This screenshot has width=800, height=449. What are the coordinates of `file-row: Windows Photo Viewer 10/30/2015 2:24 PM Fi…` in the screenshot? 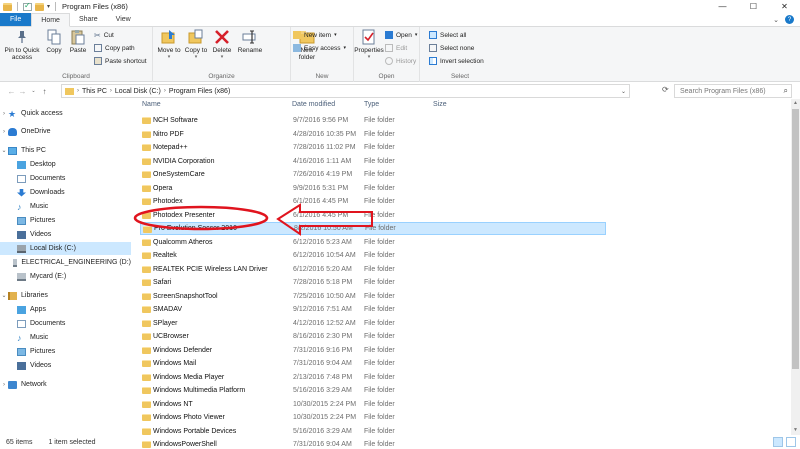 It's located at (373, 417).